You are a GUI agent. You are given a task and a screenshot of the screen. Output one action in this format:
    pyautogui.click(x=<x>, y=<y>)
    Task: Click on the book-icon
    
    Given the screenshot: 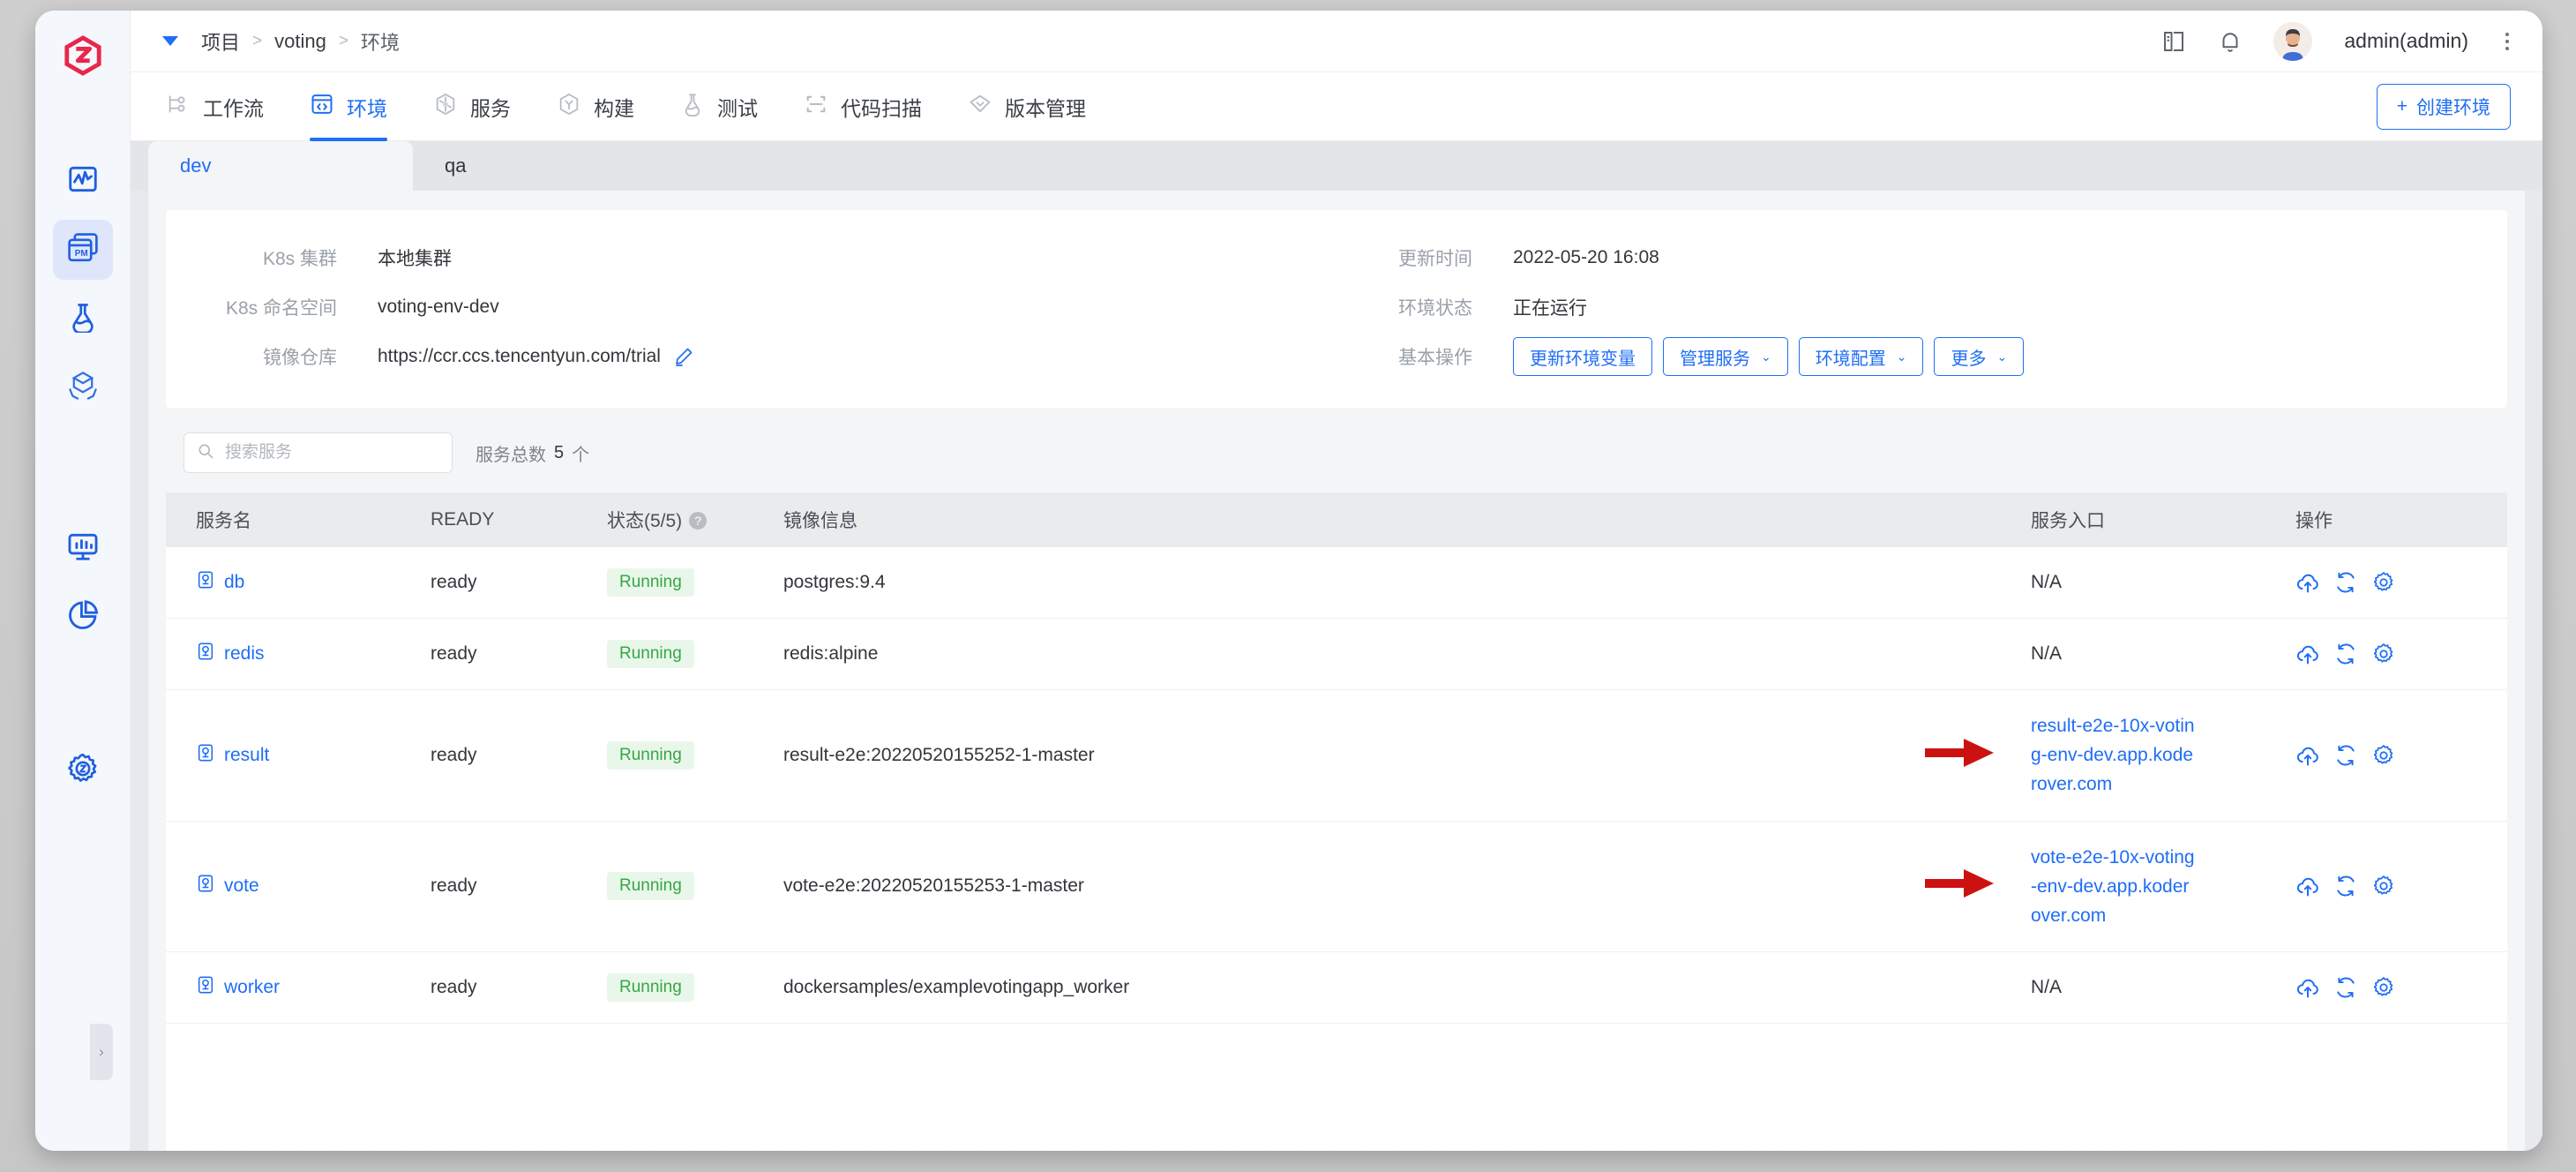 What is the action you would take?
    pyautogui.click(x=2173, y=41)
    